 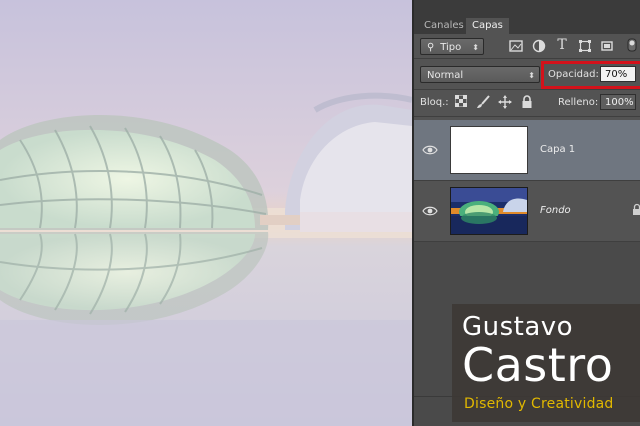 What do you see at coordinates (487, 26) in the screenshot?
I see `tab-capas: Capas` at bounding box center [487, 26].